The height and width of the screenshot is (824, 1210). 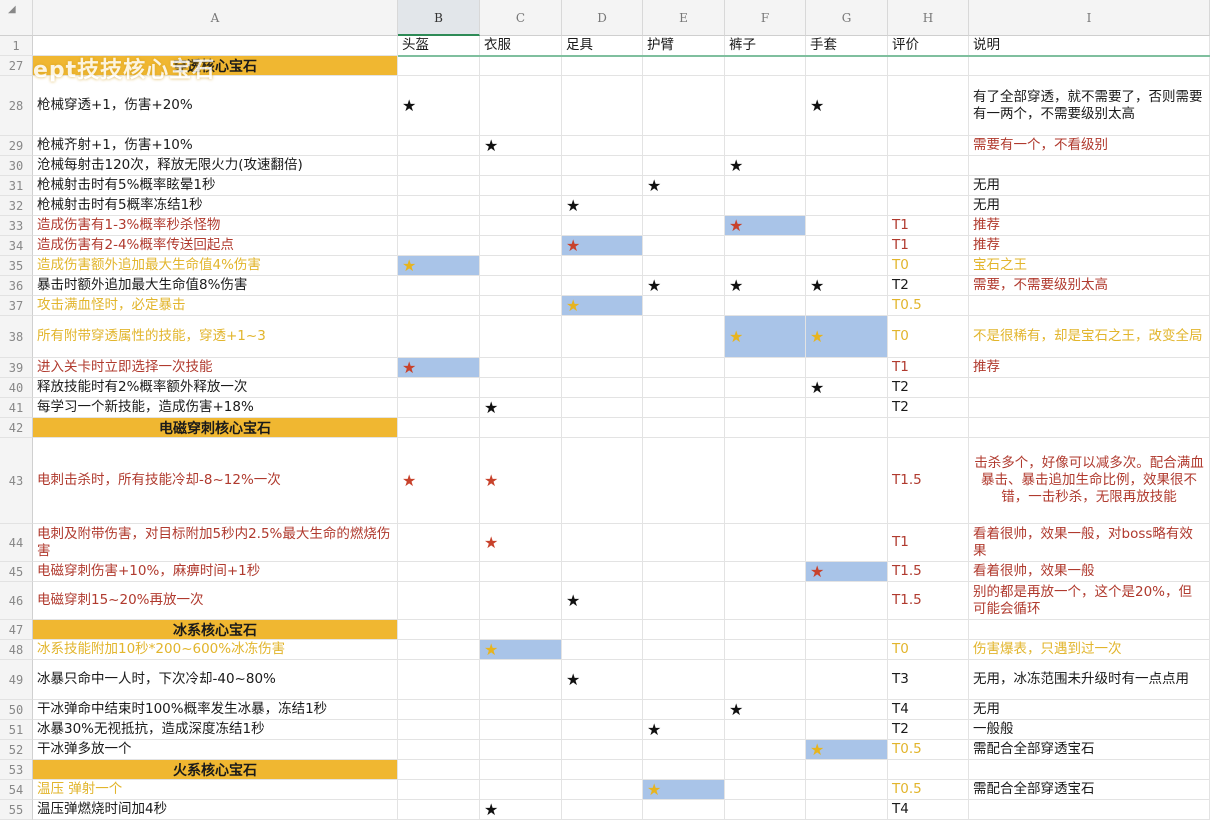 What do you see at coordinates (928, 810) in the screenshot?
I see `tier-cell: T4` at bounding box center [928, 810].